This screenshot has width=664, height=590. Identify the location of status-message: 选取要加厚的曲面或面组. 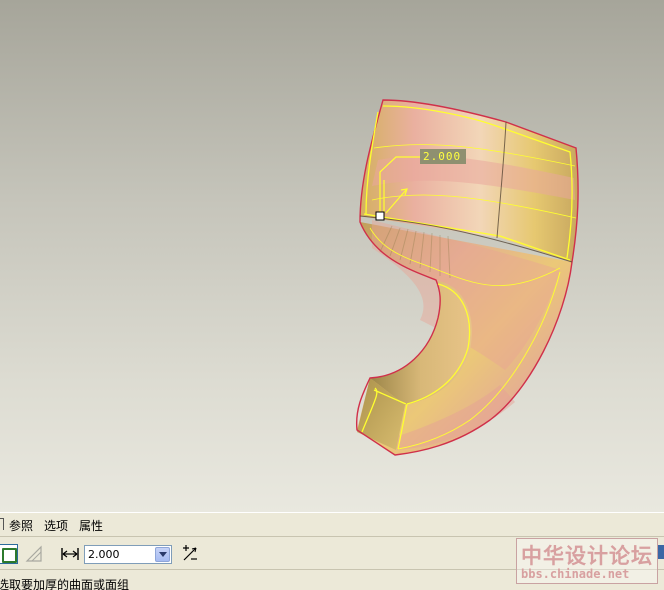
(65, 584).